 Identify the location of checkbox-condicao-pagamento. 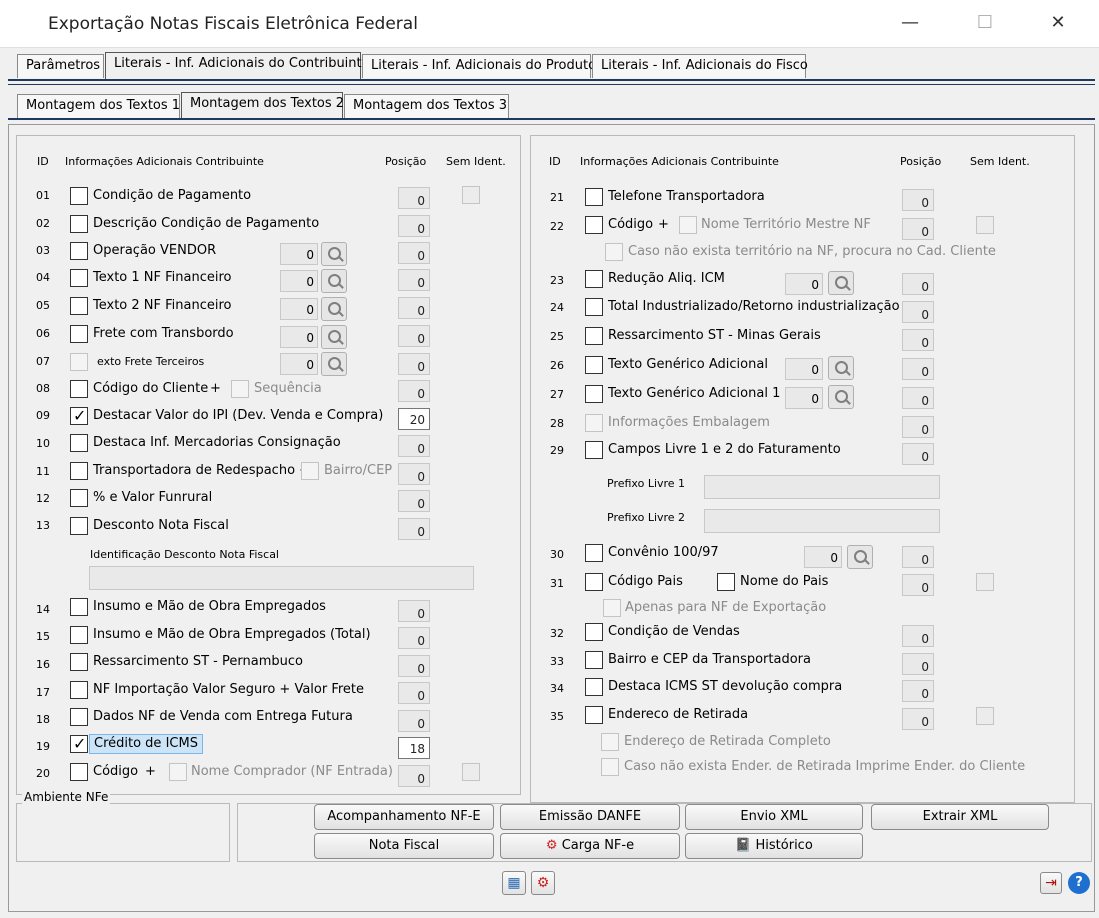
(79, 196).